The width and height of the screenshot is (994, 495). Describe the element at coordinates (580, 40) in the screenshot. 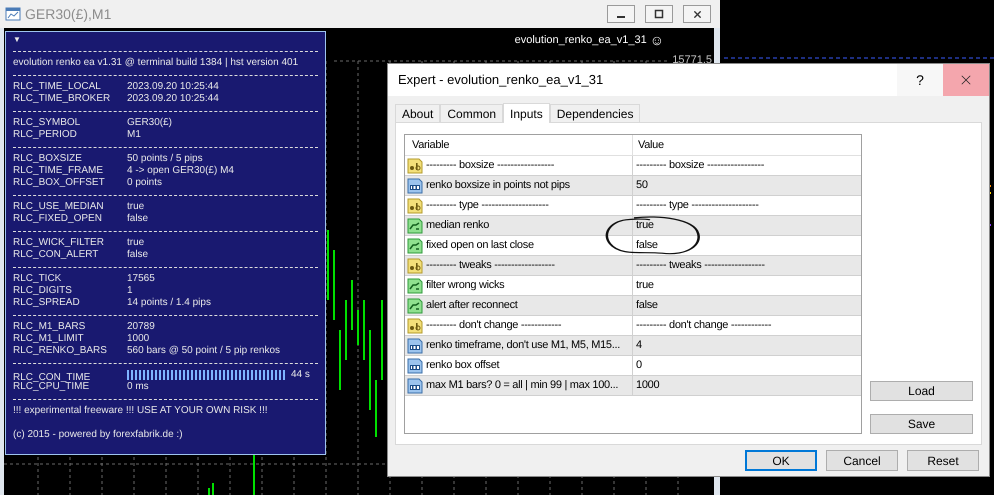

I see `expert-label: evolution_renko_ea_v1_31` at that location.